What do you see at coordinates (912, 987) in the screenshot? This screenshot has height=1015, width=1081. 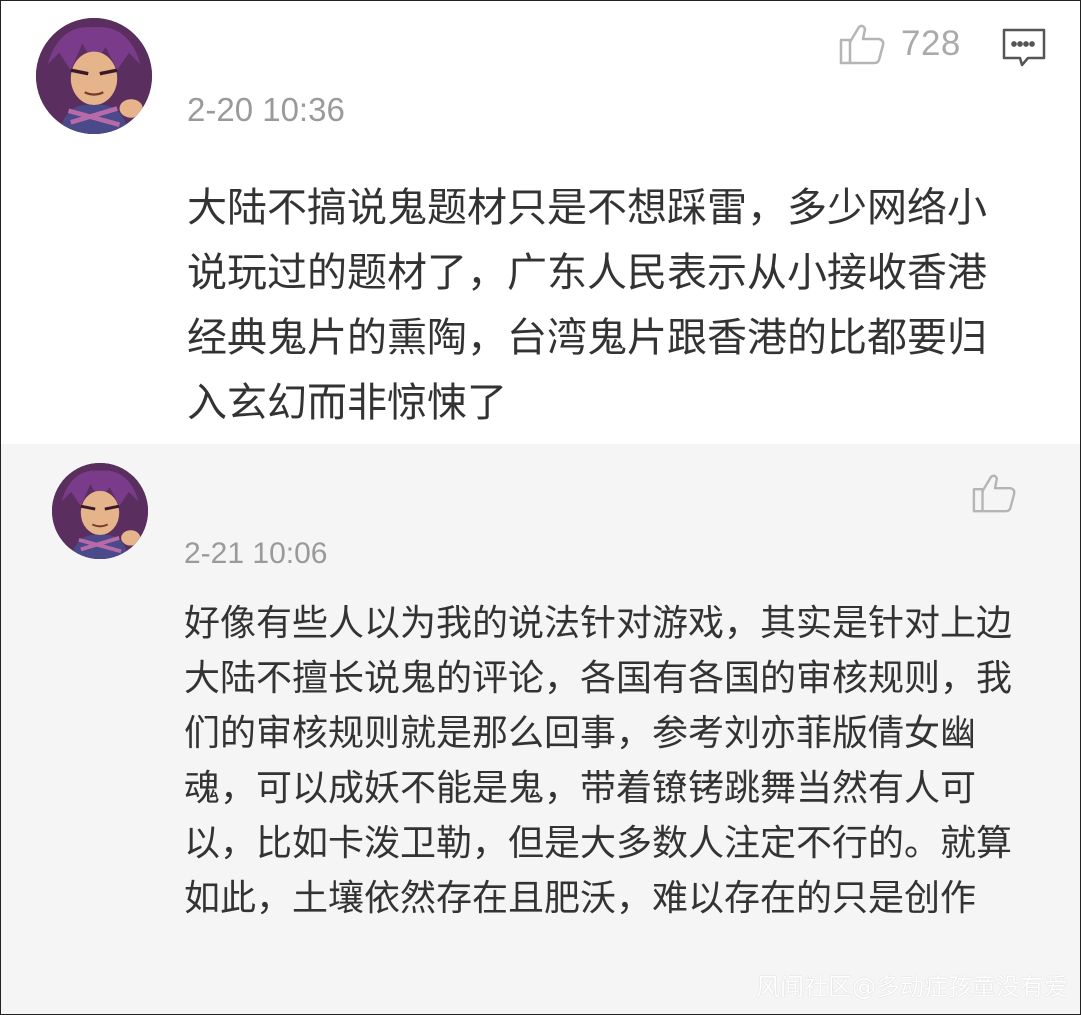 I see `watermark: 风闻社区@多动症孩童没有爱` at bounding box center [912, 987].